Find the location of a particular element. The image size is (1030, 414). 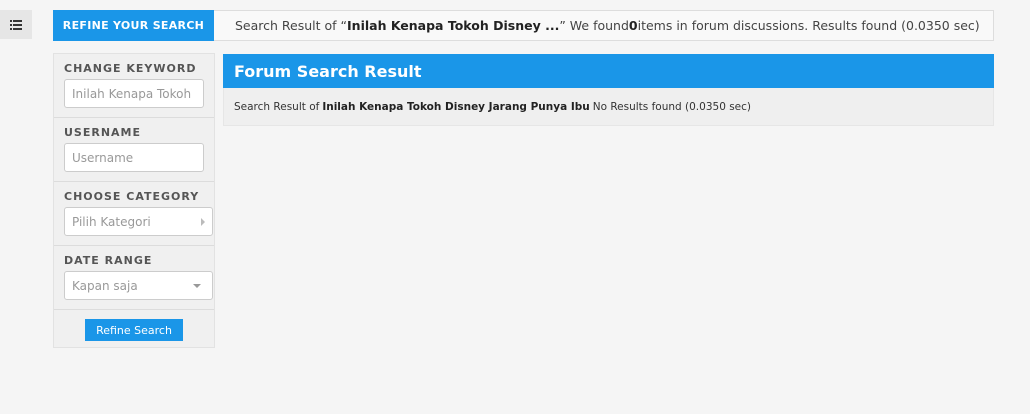

category-title: CHOOSE CATEGORY is located at coordinates (132, 196).